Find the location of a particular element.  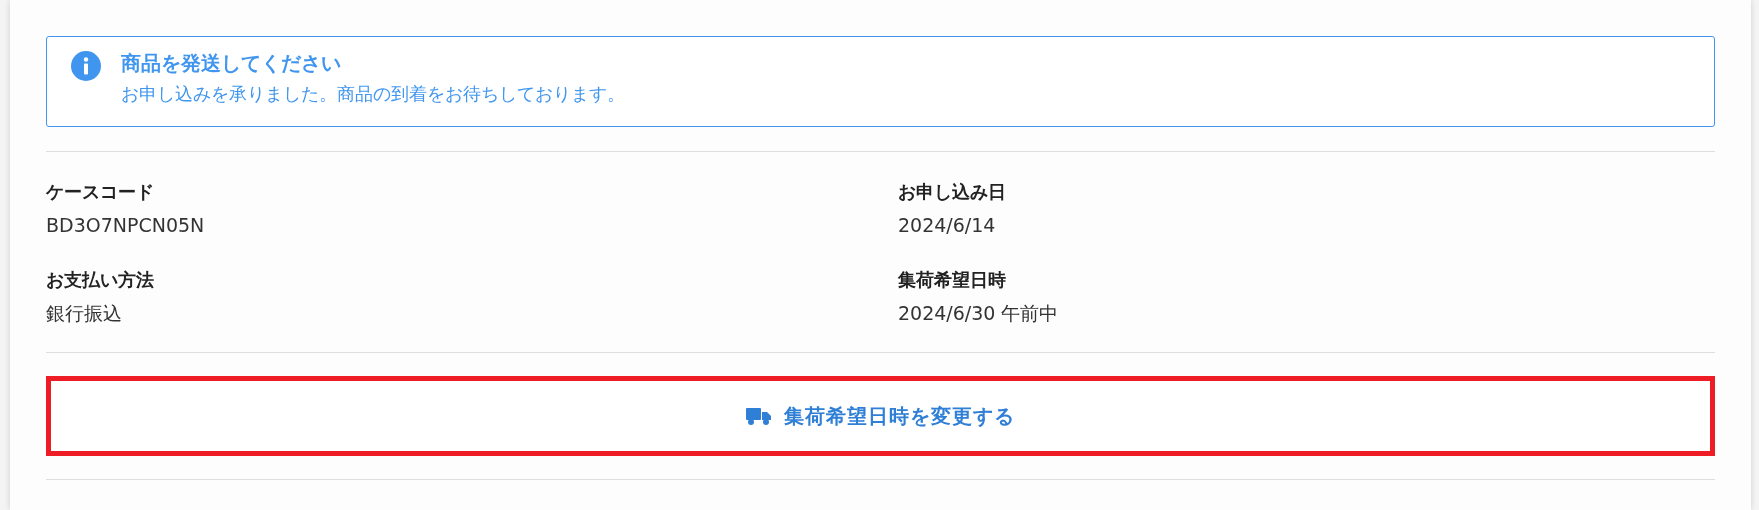

field-label: 集荷希望日時 is located at coordinates (952, 280).